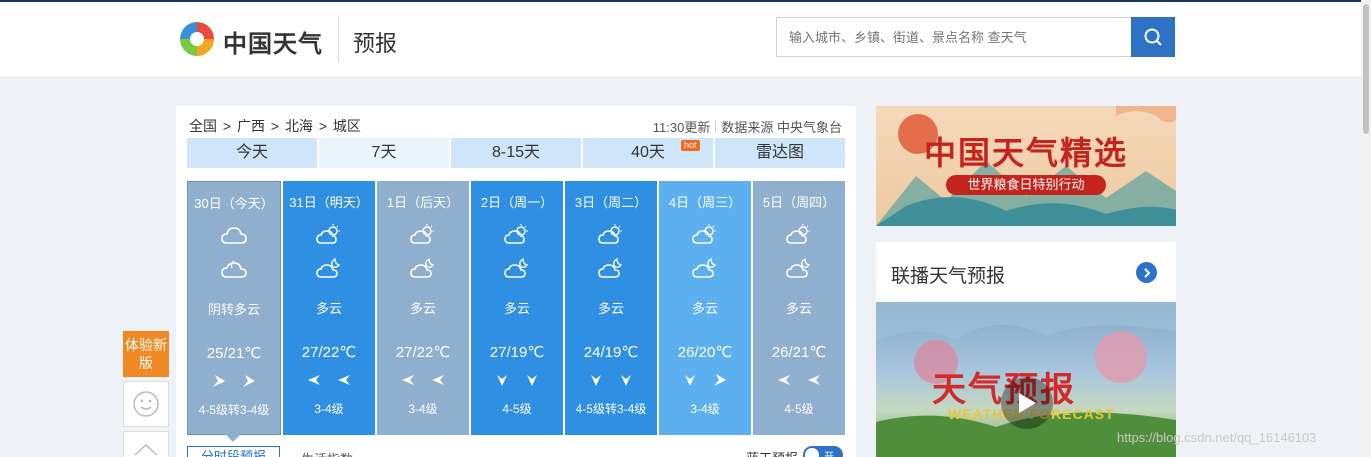 This screenshot has height=457, width=1371. I want to click on breadcrumb-province: 广西, so click(251, 126).